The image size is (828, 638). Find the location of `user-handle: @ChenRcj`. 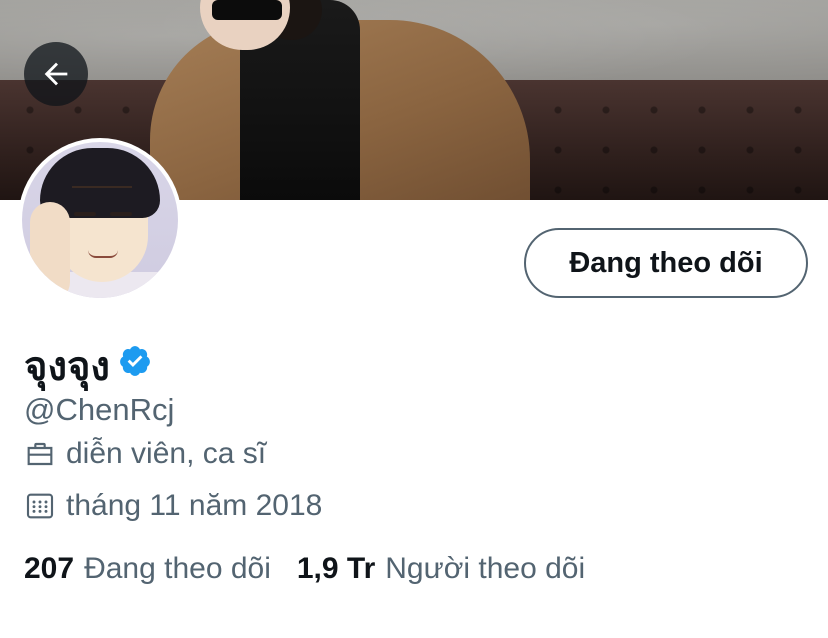

user-handle: @ChenRcj is located at coordinates (99, 409).